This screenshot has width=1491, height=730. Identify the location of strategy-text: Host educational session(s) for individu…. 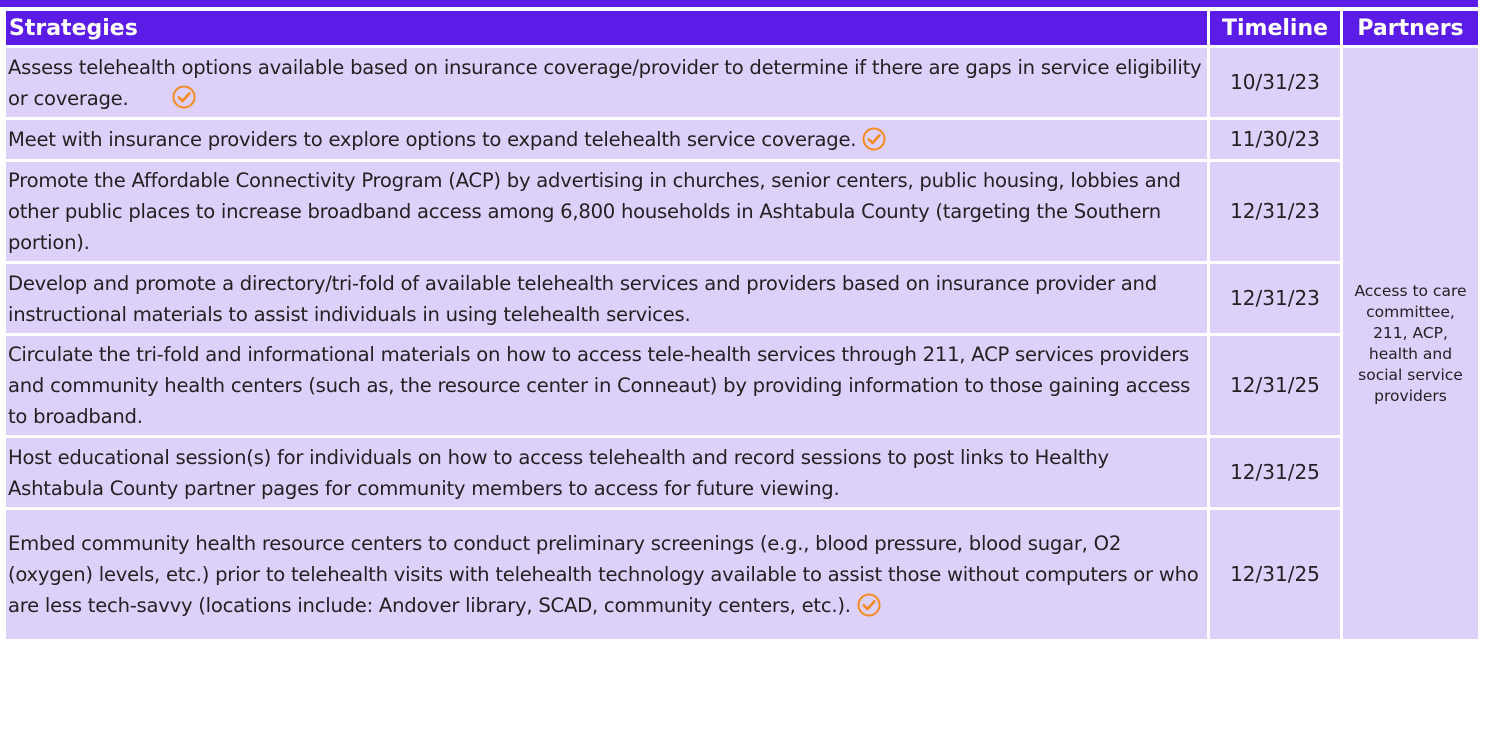
(558, 472).